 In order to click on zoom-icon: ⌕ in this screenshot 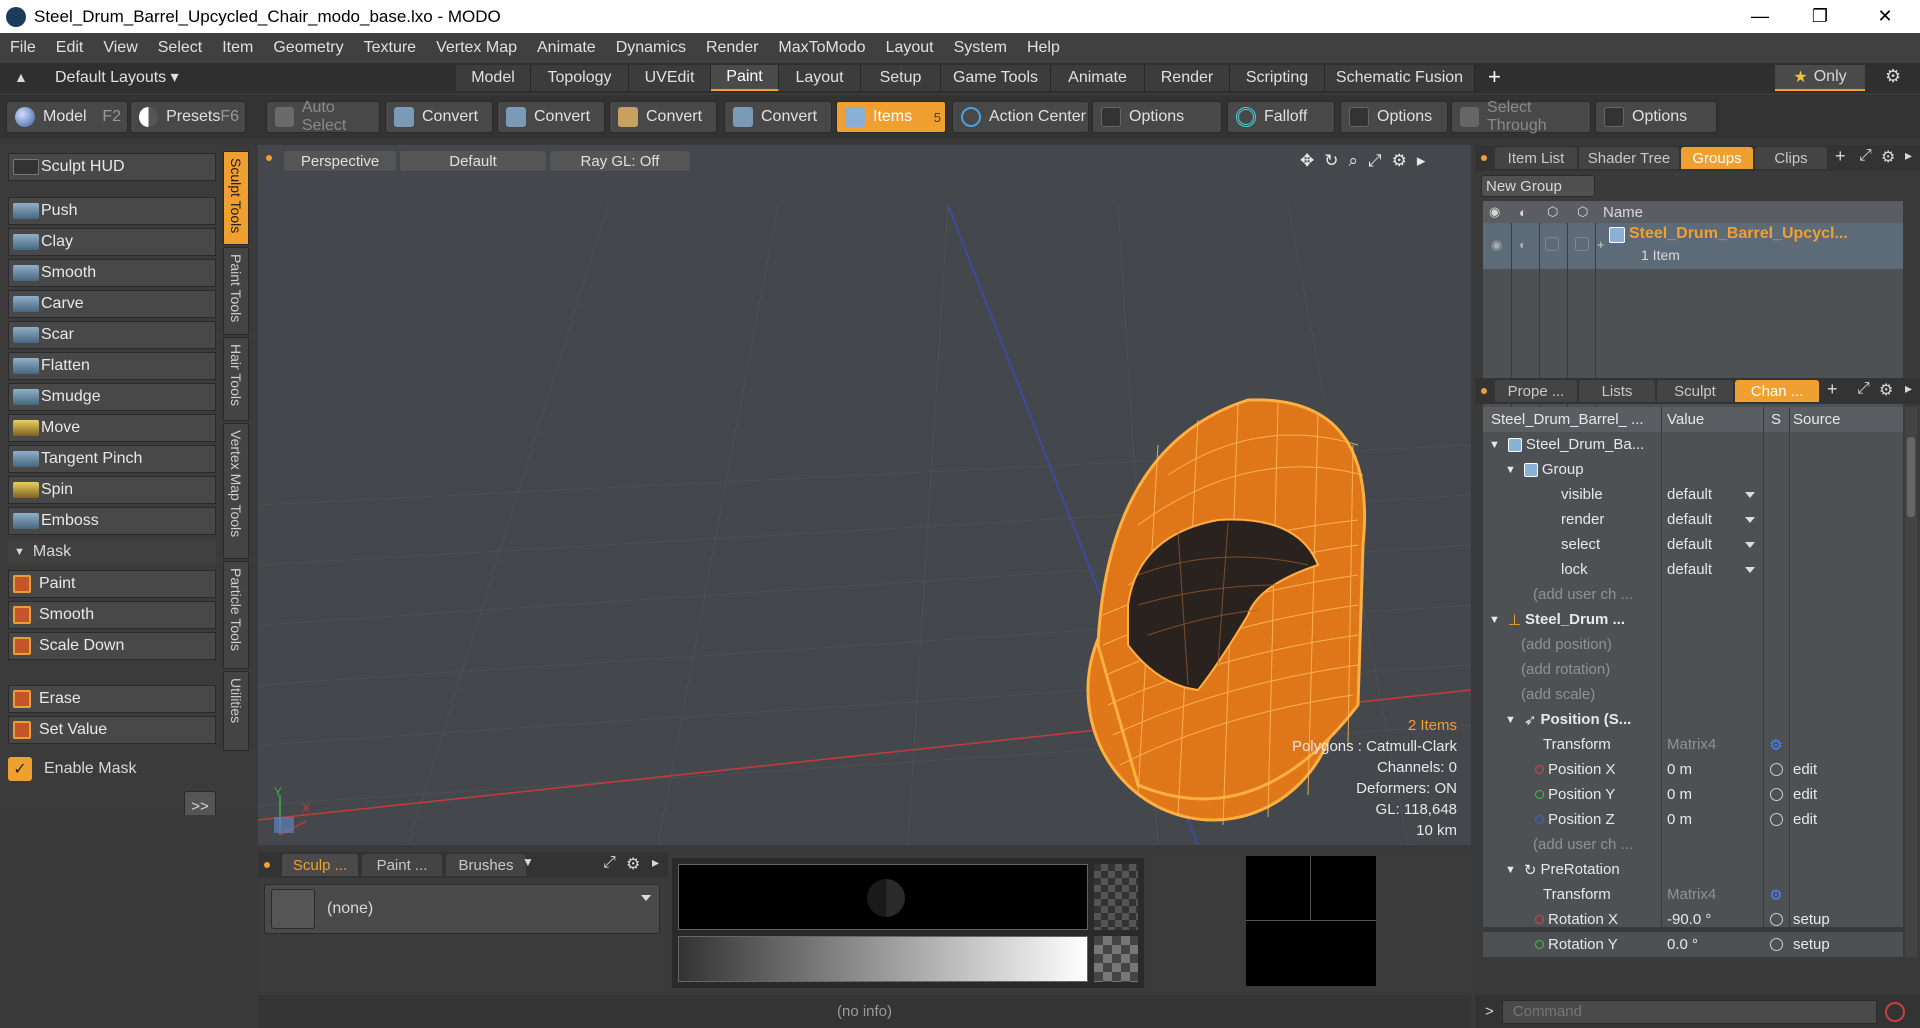, I will do `click(1354, 161)`.